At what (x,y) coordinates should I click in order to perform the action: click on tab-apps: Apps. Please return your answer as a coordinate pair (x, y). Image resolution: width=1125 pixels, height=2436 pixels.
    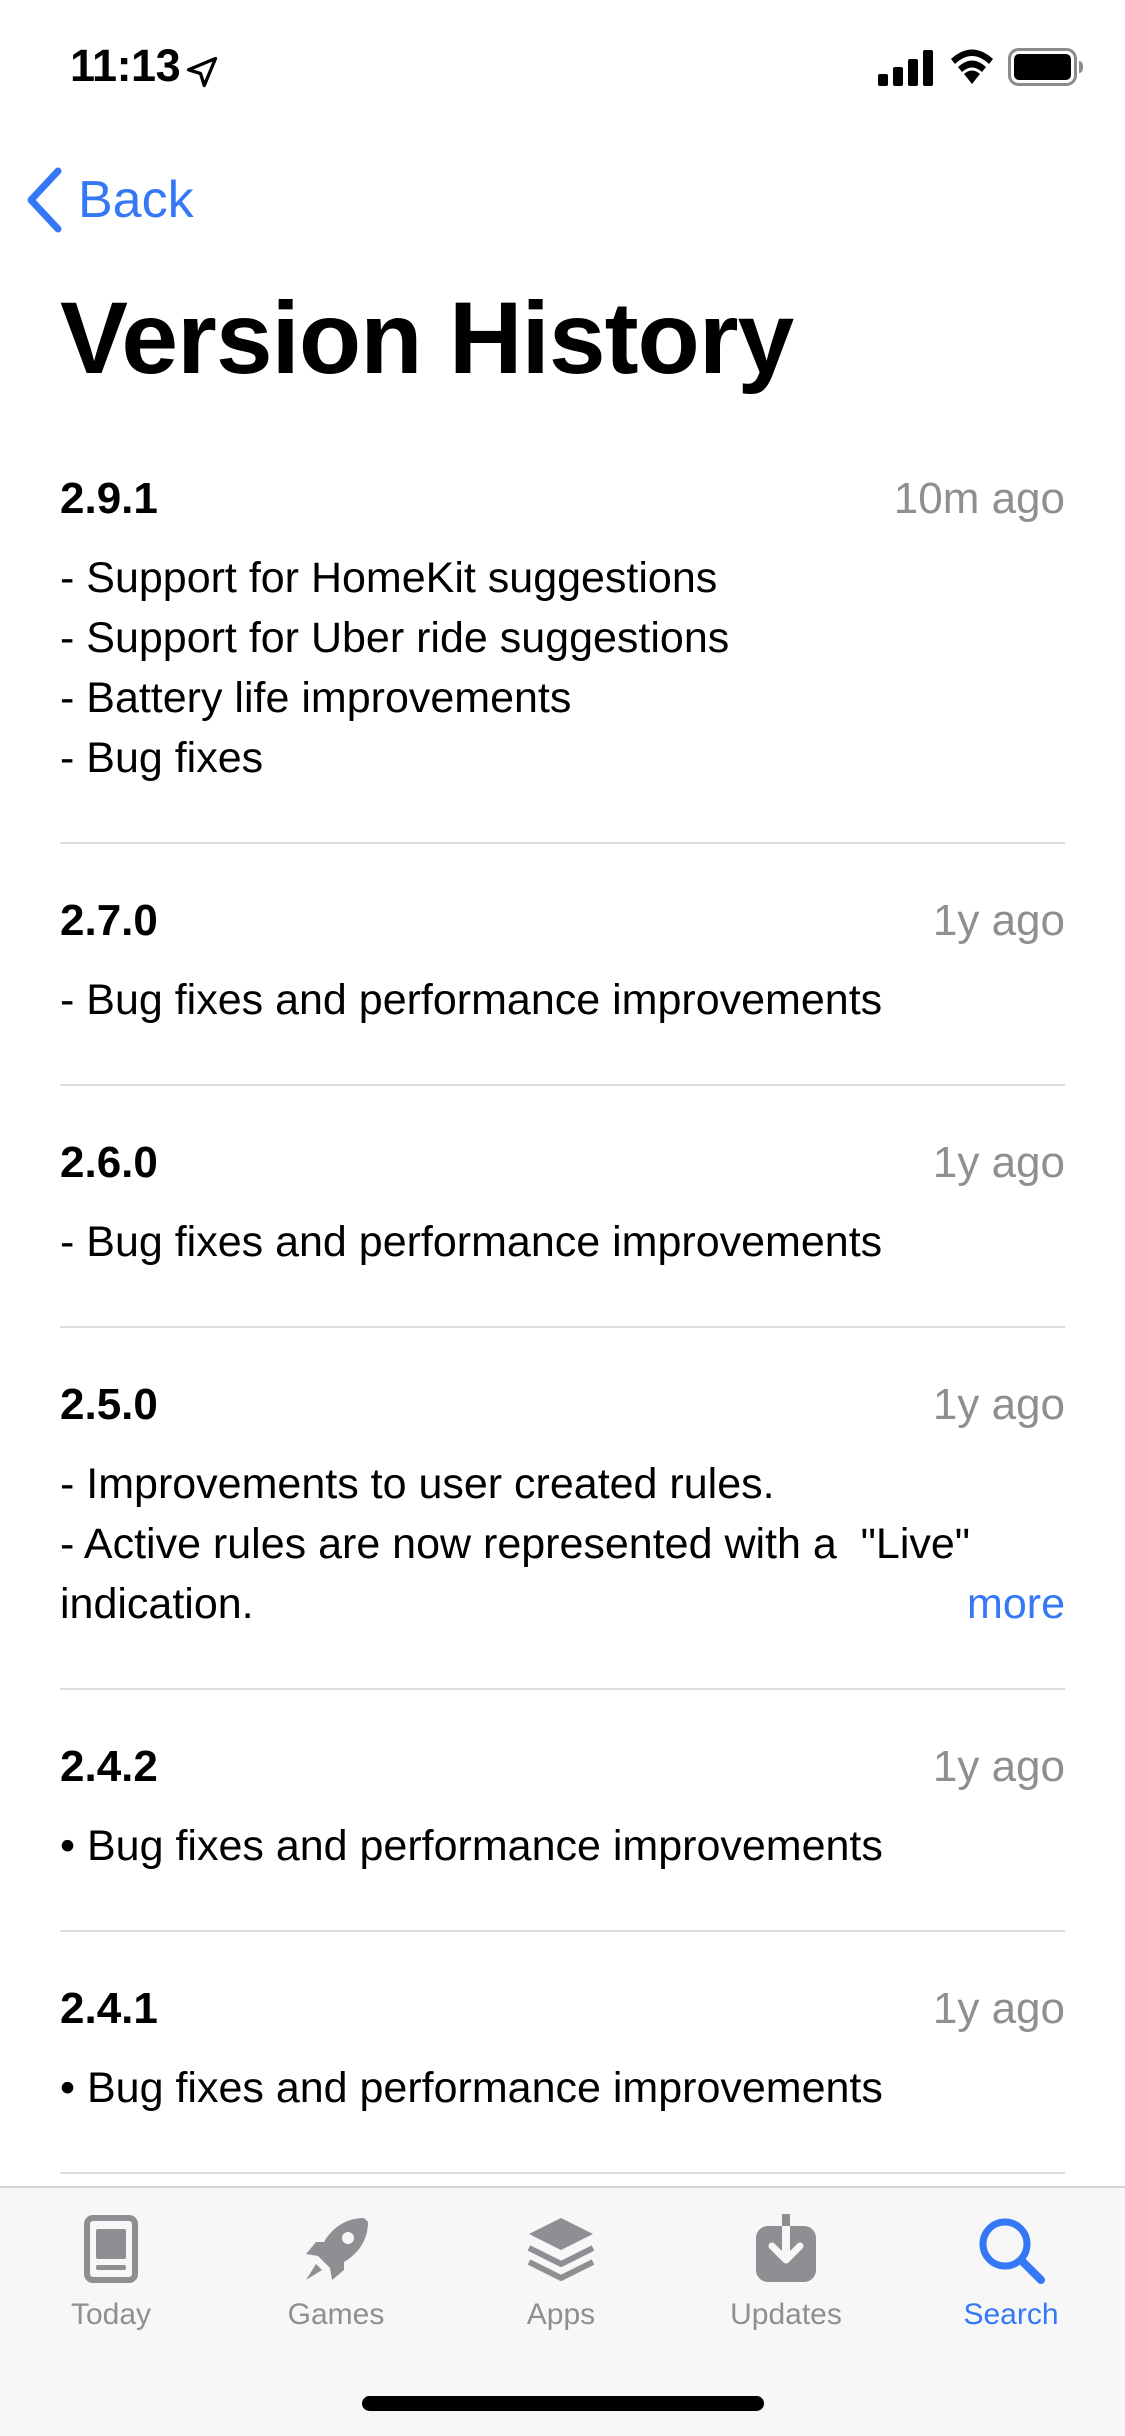
    Looking at the image, I should click on (561, 2272).